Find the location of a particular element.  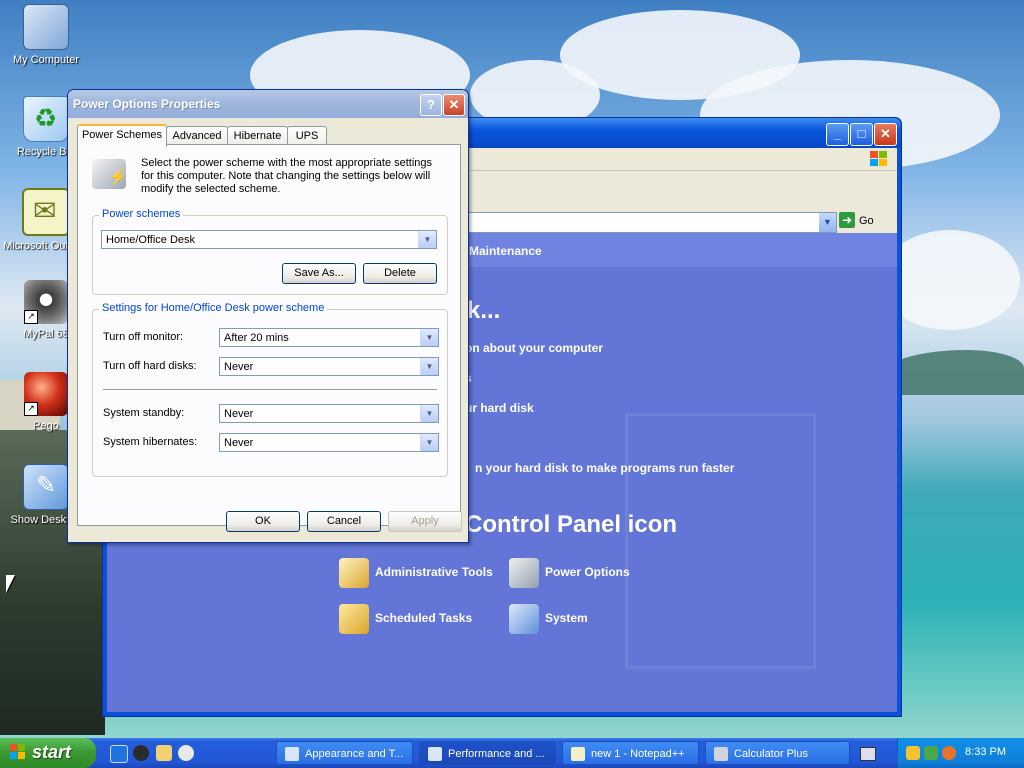

internet-explorer-icon is located at coordinates (119, 754).